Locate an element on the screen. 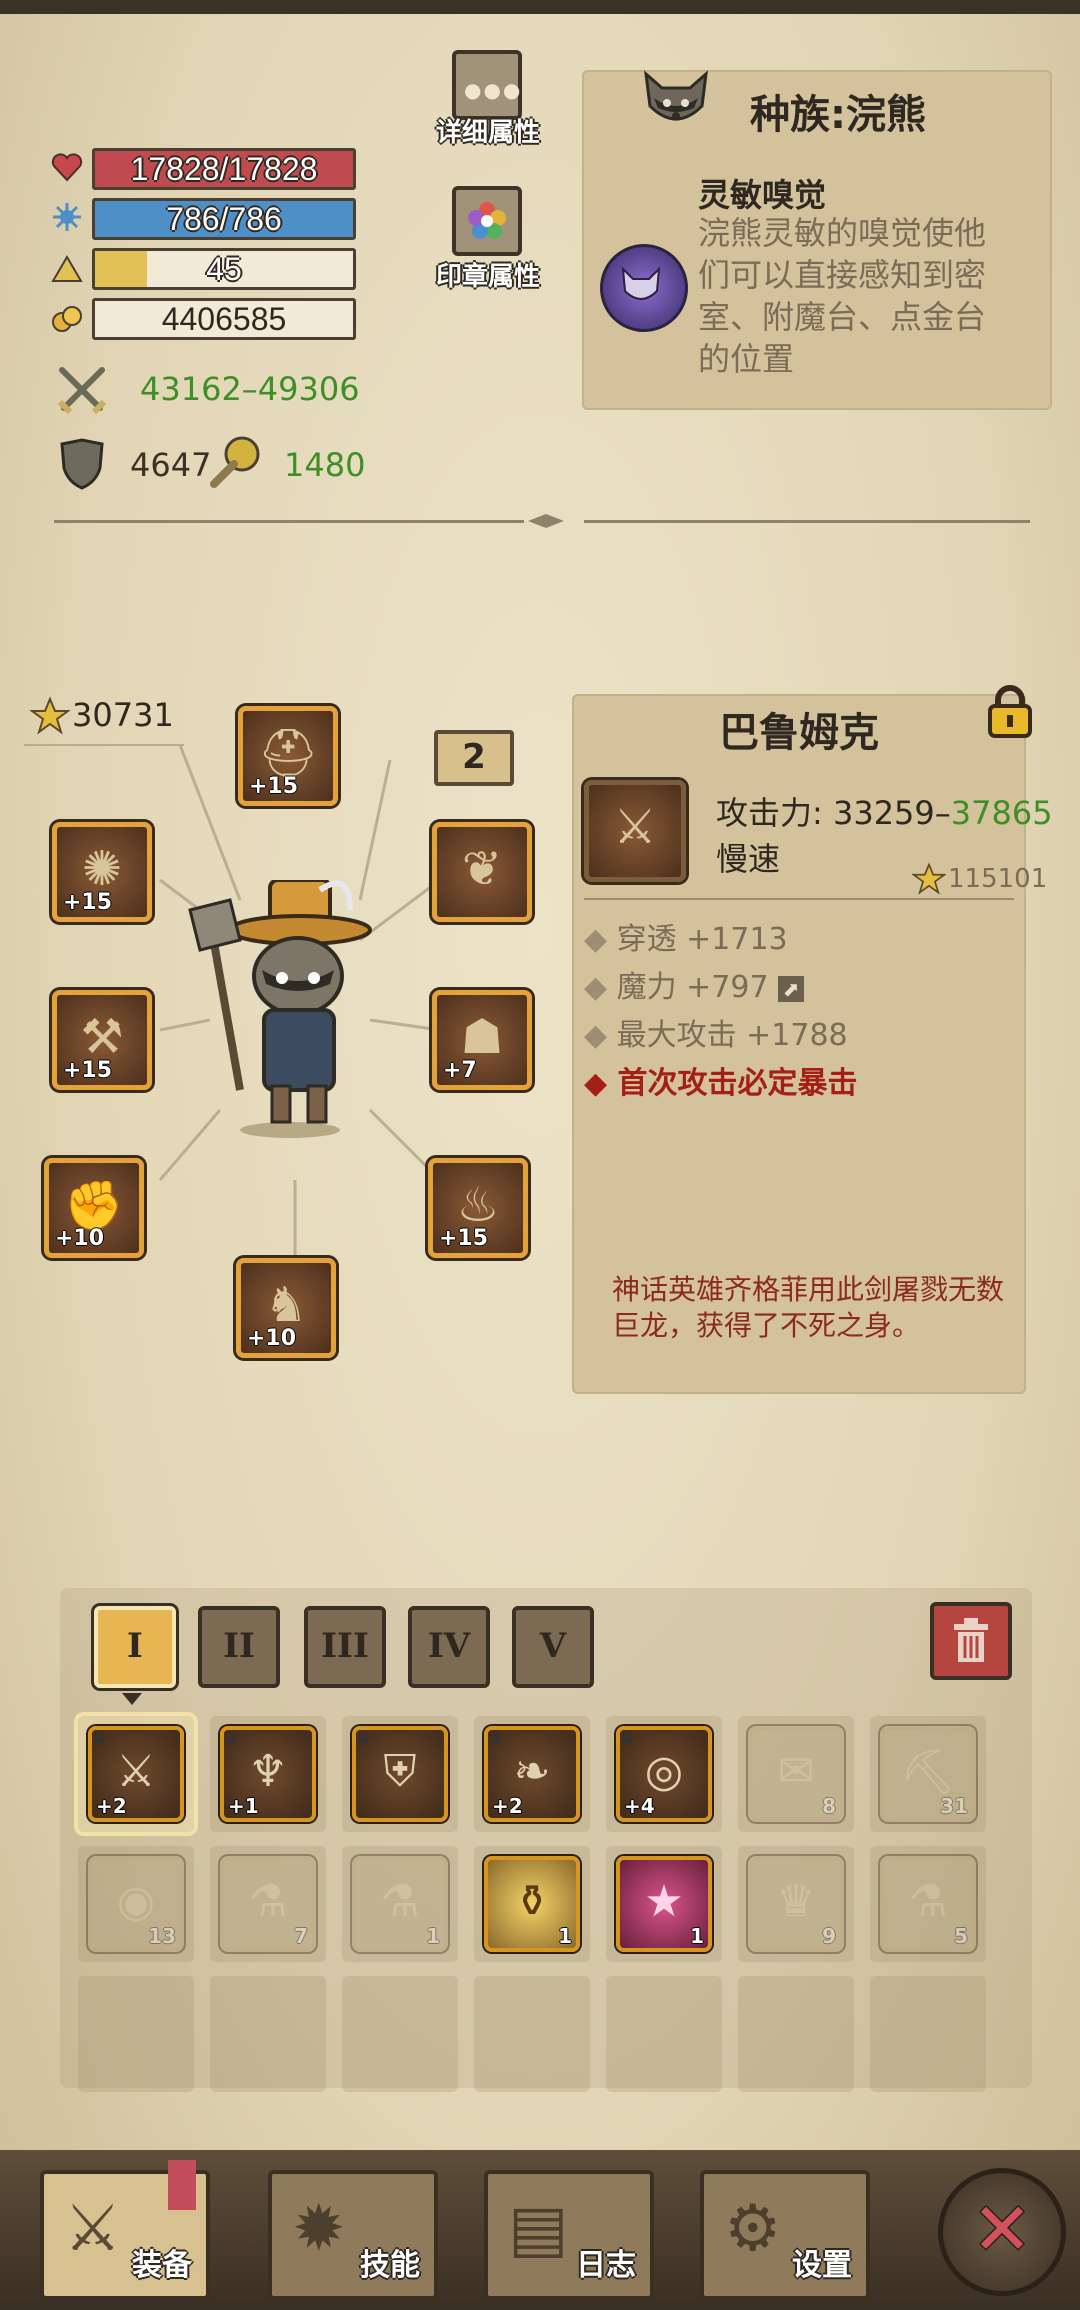  inventory-item: ⚔ 🔒︎ +2 is located at coordinates (136, 1773).